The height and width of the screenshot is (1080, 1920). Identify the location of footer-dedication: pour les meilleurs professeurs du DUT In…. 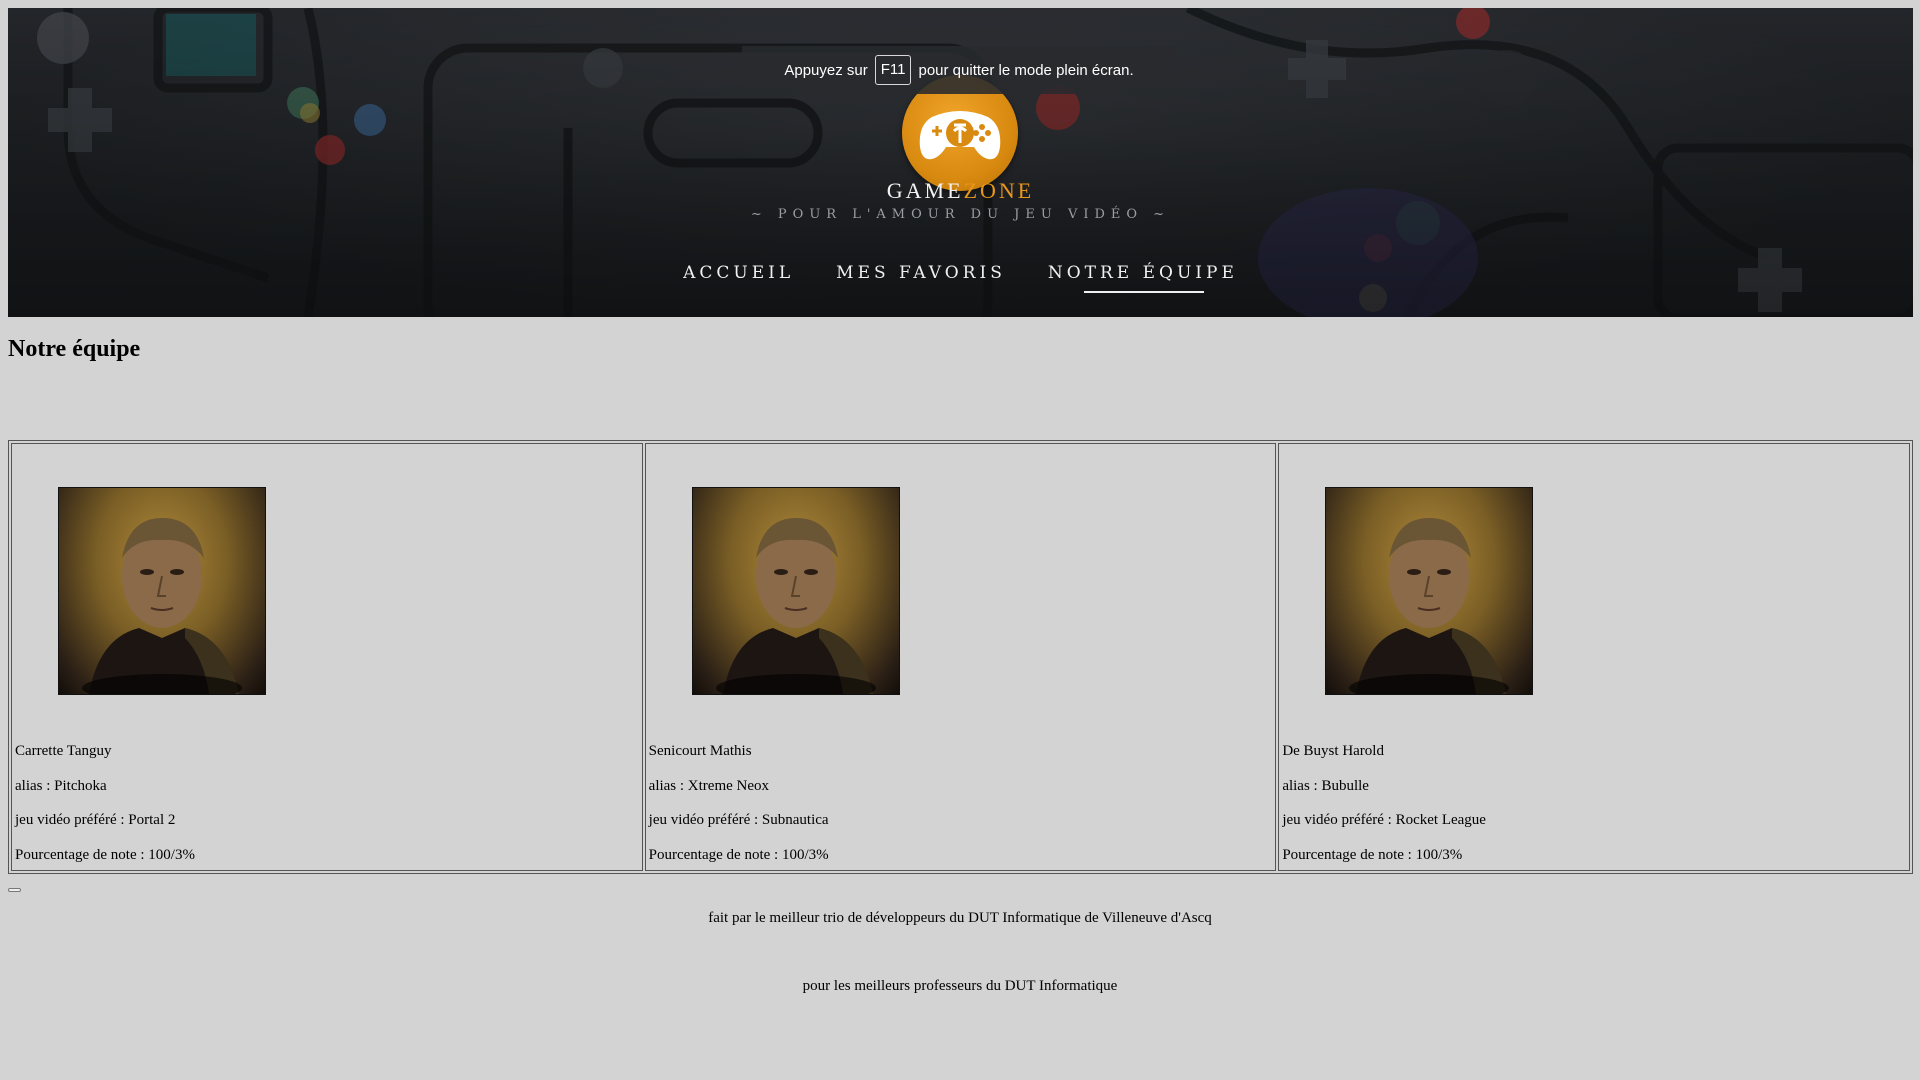
(960, 986).